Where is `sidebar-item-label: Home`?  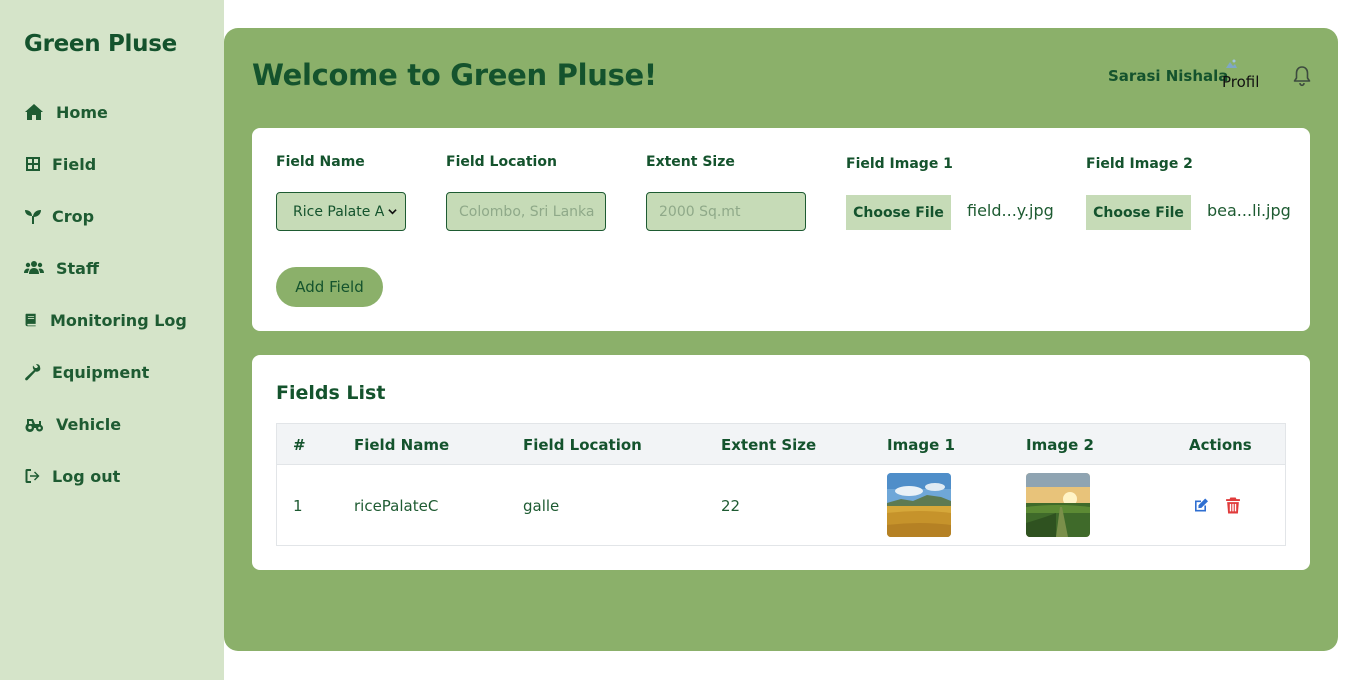
sidebar-item-label: Home is located at coordinates (82, 112).